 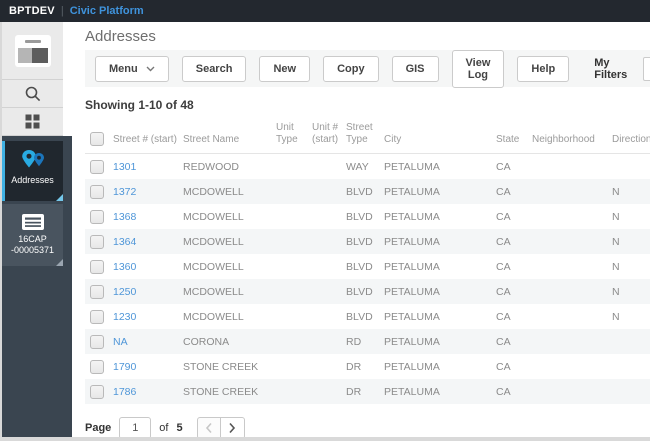 What do you see at coordinates (120, 342) in the screenshot?
I see `street-number-link: NA` at bounding box center [120, 342].